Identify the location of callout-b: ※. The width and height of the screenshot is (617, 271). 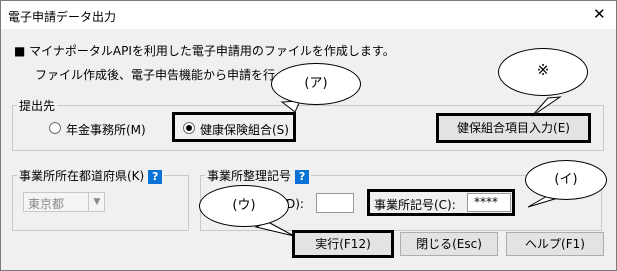
(543, 72).